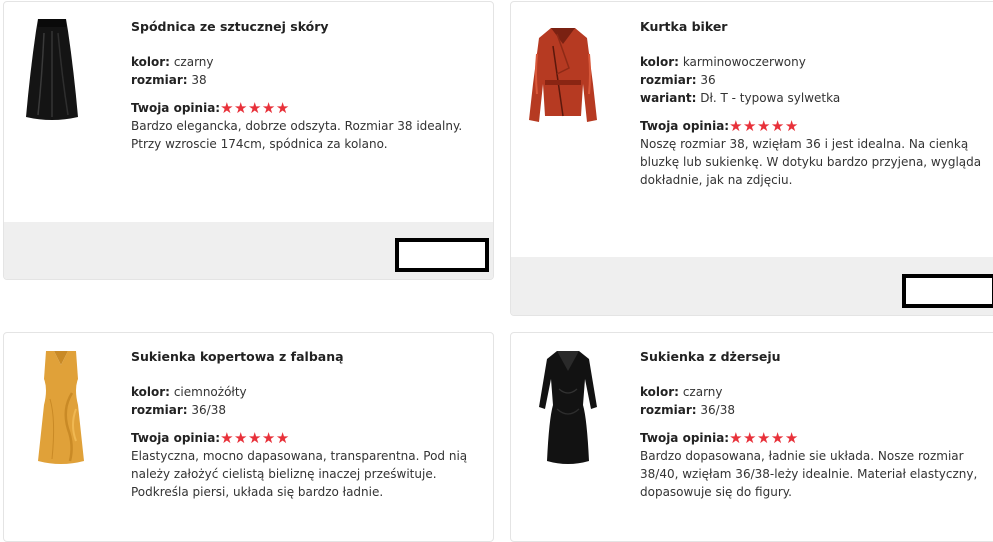 Image resolution: width=993 pixels, height=542 pixels. Describe the element at coordinates (61, 408) in the screenshot. I see `yellow-wrap-dress-icon` at that location.